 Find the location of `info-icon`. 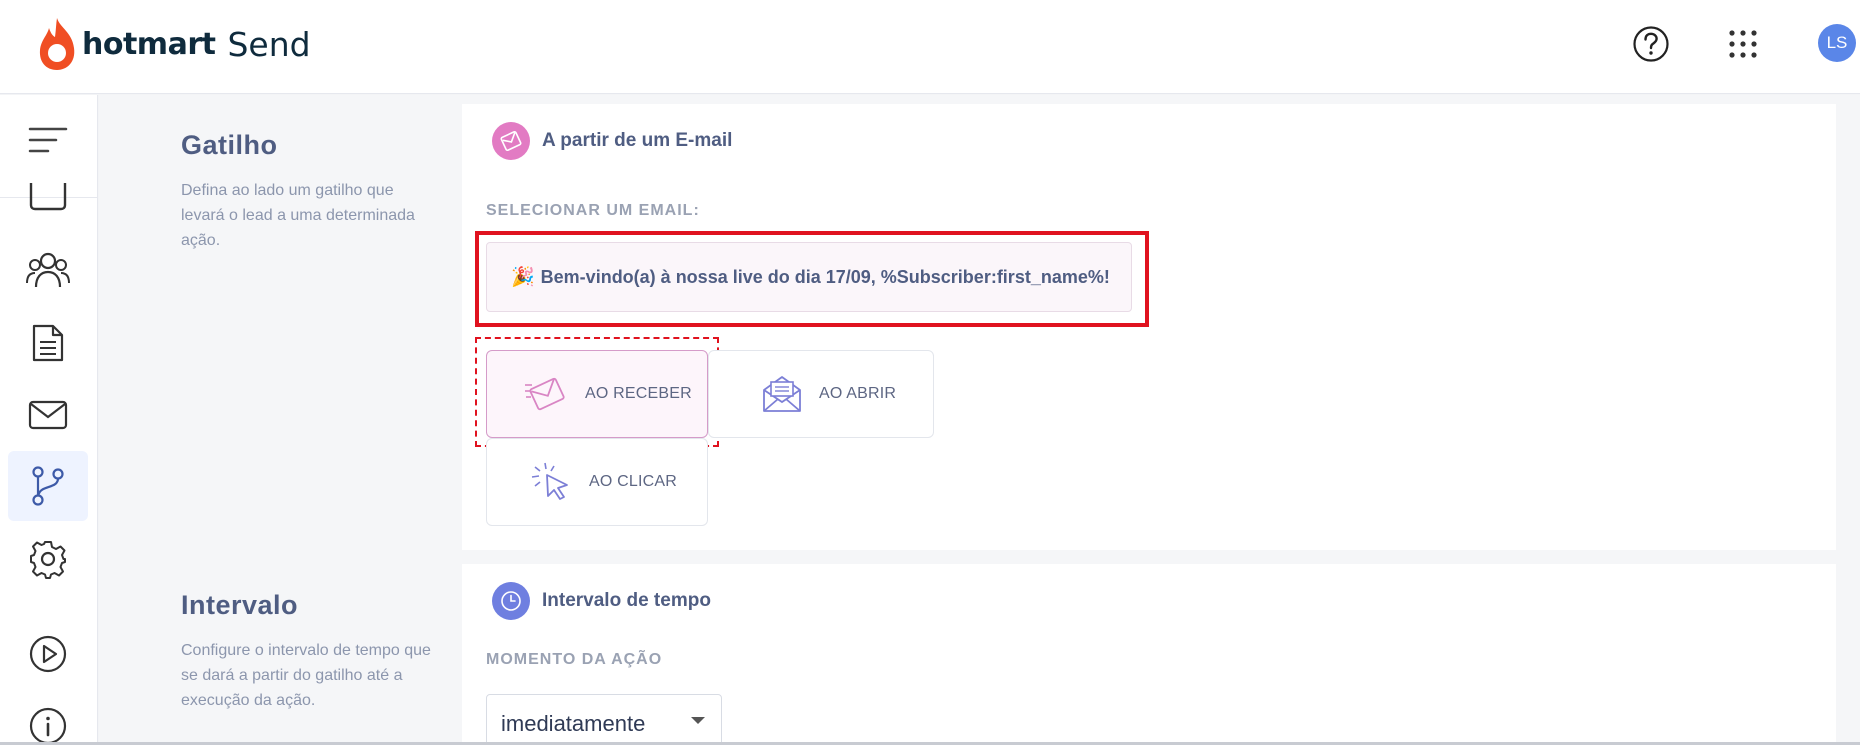

info-icon is located at coordinates (48, 726).